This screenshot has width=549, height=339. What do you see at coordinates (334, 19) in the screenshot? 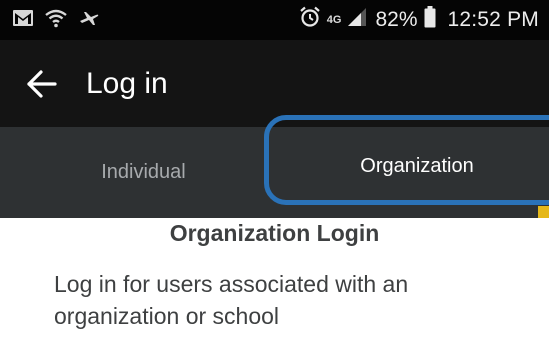
I see `network-type-label: 4G` at bounding box center [334, 19].